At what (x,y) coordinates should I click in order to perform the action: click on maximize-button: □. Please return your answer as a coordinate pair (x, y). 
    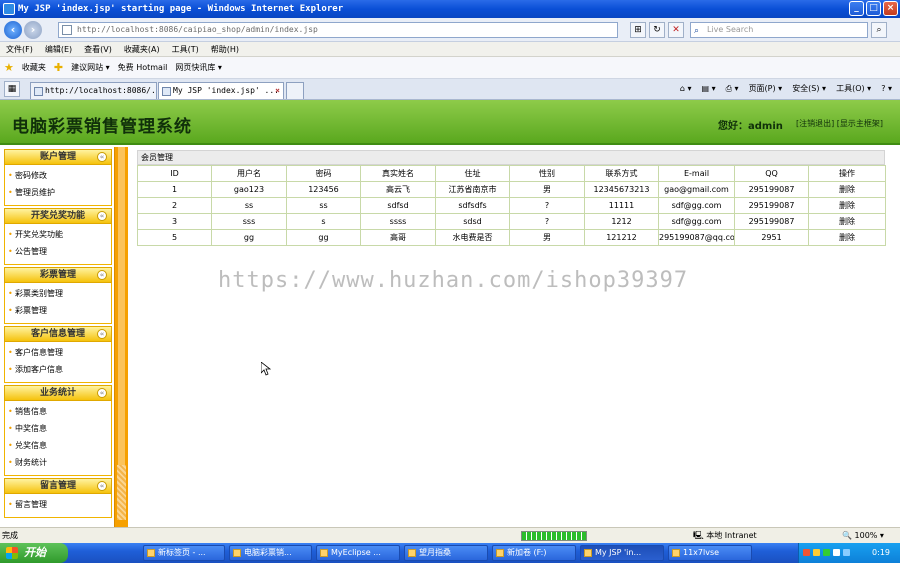
    Looking at the image, I should click on (873, 8).